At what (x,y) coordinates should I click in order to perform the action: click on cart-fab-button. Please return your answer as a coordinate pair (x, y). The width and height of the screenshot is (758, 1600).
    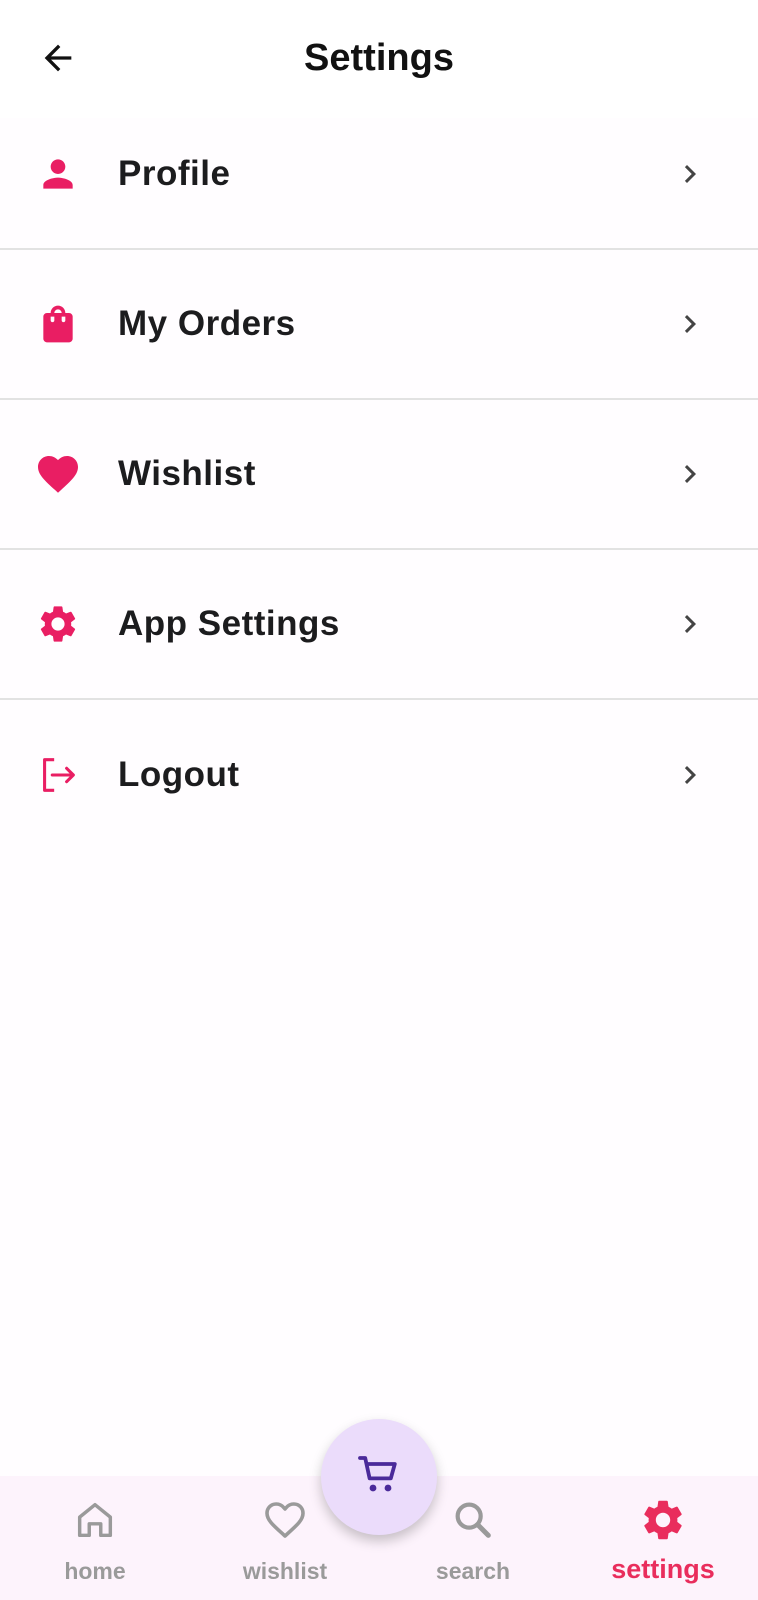
    Looking at the image, I should click on (379, 1477).